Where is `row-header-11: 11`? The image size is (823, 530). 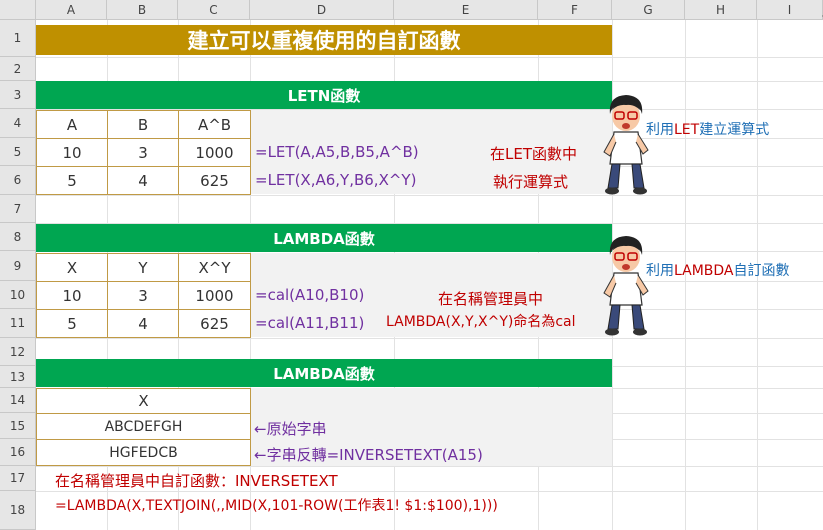
row-header-11: 11 is located at coordinates (18, 323).